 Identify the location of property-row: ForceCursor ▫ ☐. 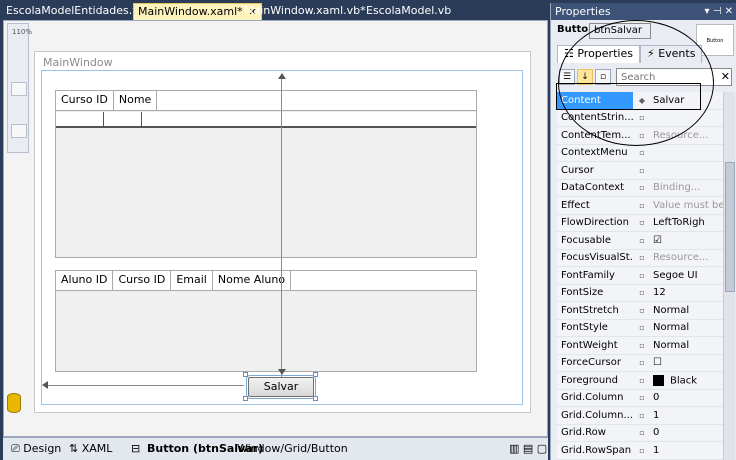
(640, 363).